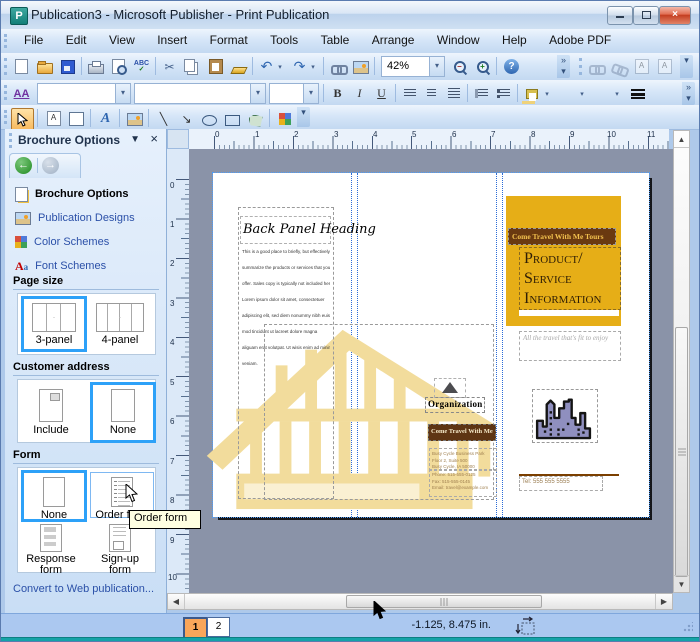 The image size is (700, 642). Describe the element at coordinates (570, 278) in the screenshot. I see `front-title-box: Product/ Service Information` at that location.